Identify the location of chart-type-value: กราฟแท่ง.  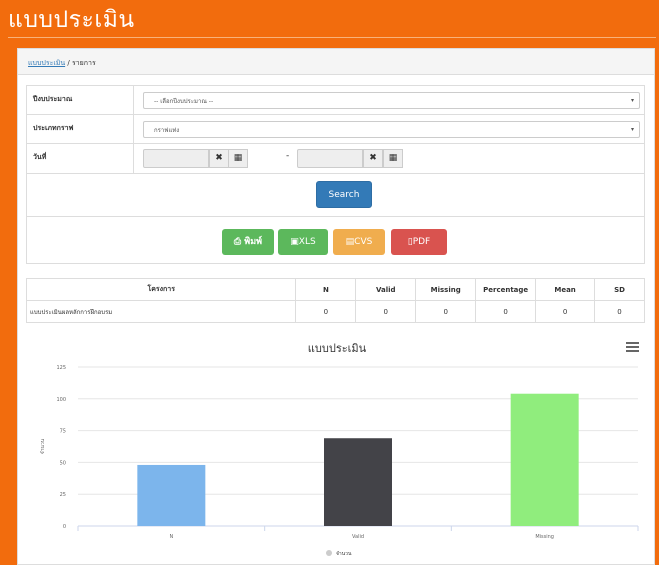
(167, 130).